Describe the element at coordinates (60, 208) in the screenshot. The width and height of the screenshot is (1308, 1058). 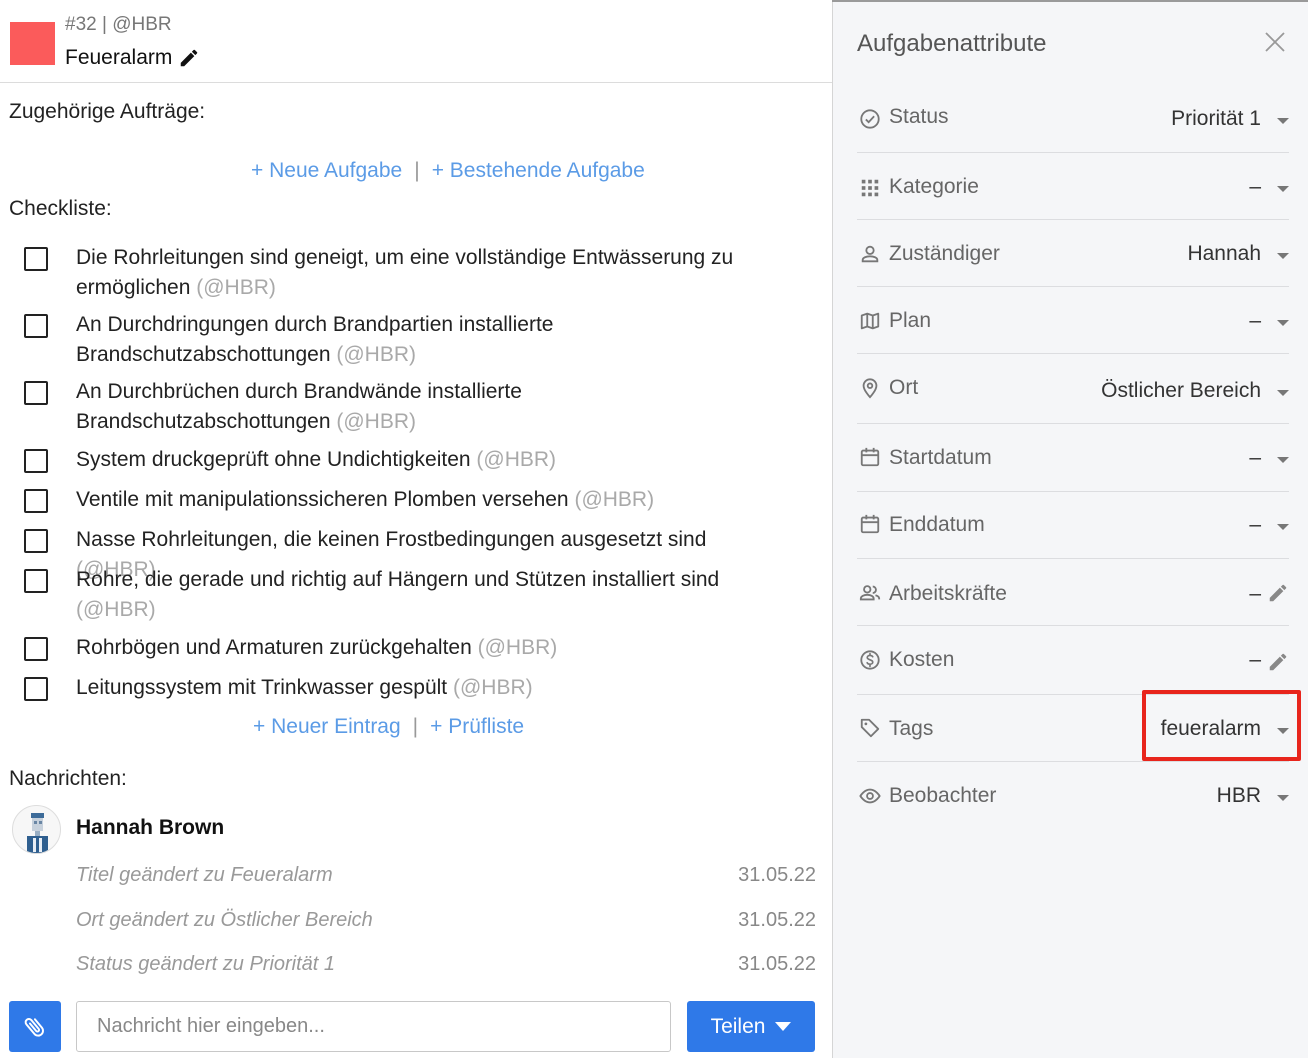
I see `checklist-label: Checkliste:` at that location.